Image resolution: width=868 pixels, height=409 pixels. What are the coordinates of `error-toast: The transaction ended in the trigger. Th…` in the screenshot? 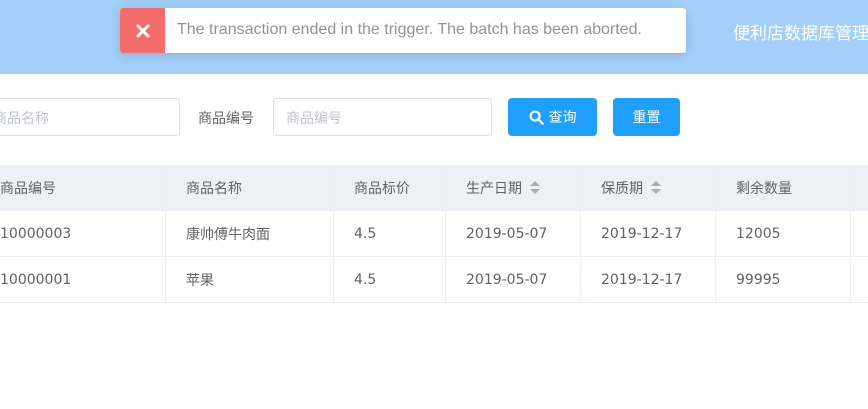 It's located at (403, 30).